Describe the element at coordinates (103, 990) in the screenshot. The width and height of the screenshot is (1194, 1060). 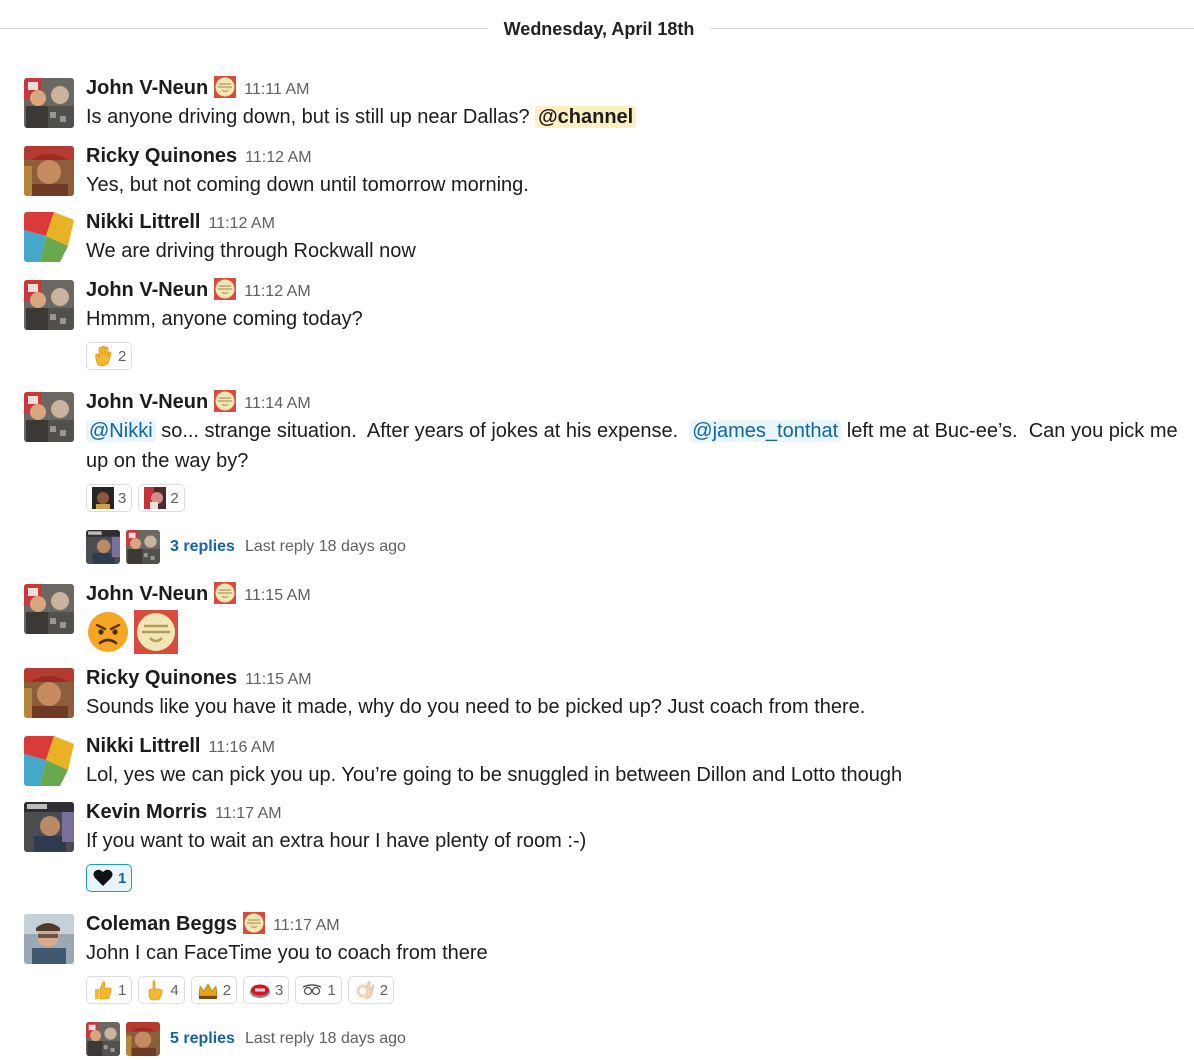
I see `thumbs-up-icon` at that location.